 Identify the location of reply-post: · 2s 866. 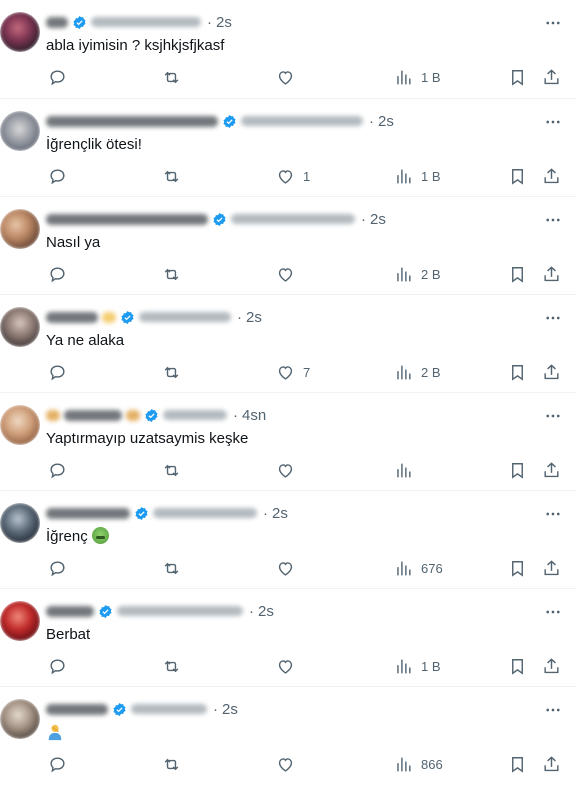
(288, 736).